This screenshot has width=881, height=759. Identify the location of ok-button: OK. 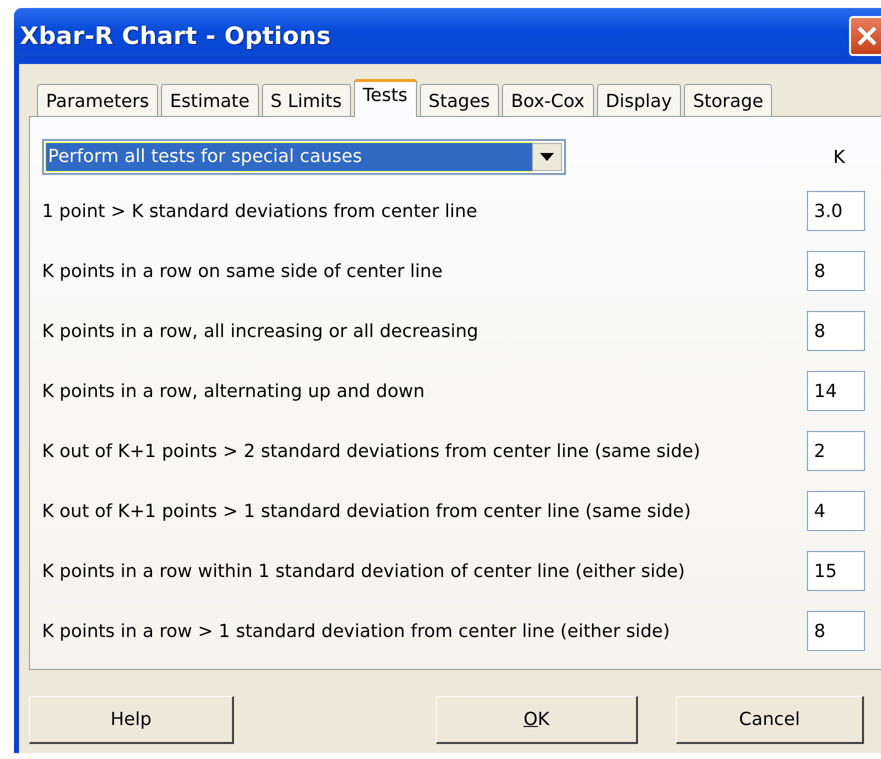
(537, 720).